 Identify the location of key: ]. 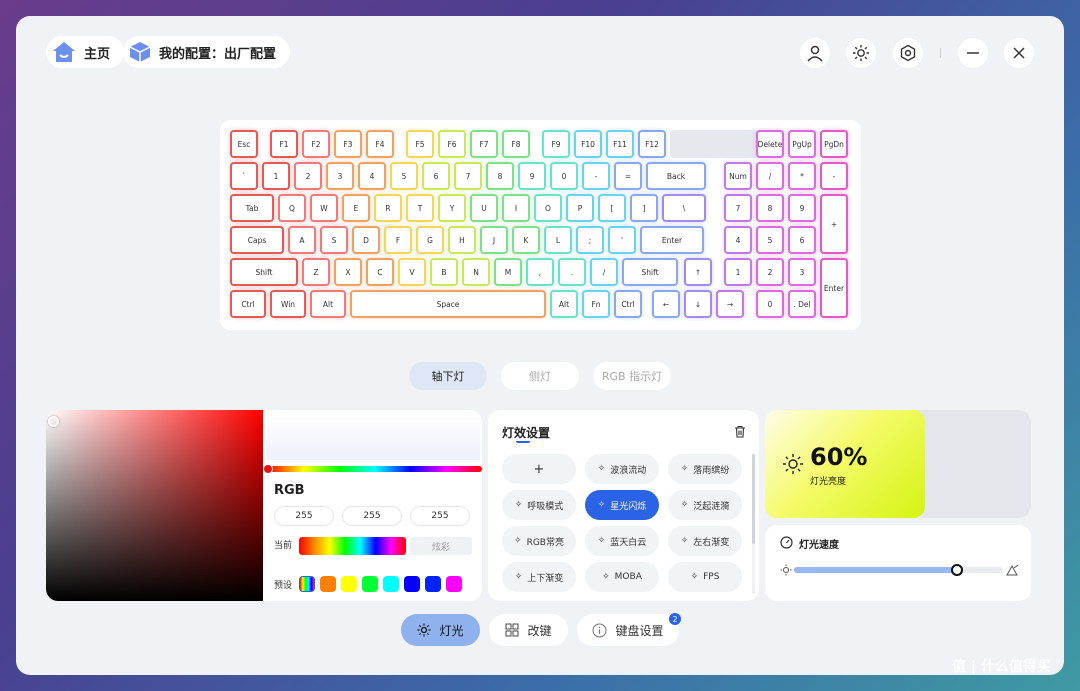
(644, 208).